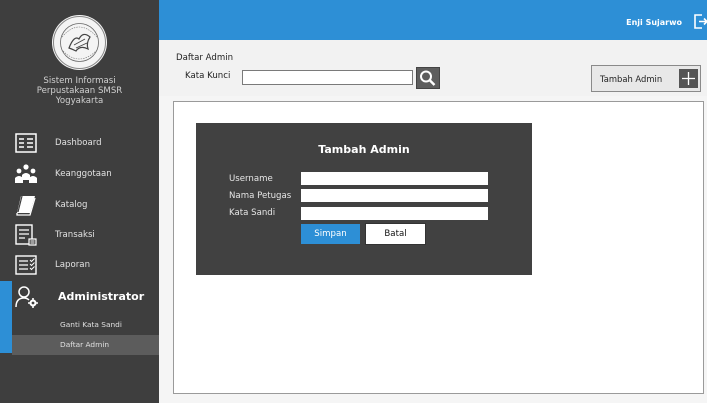 The height and width of the screenshot is (403, 707). I want to click on staff-name-label: Nama Petugas, so click(260, 196).